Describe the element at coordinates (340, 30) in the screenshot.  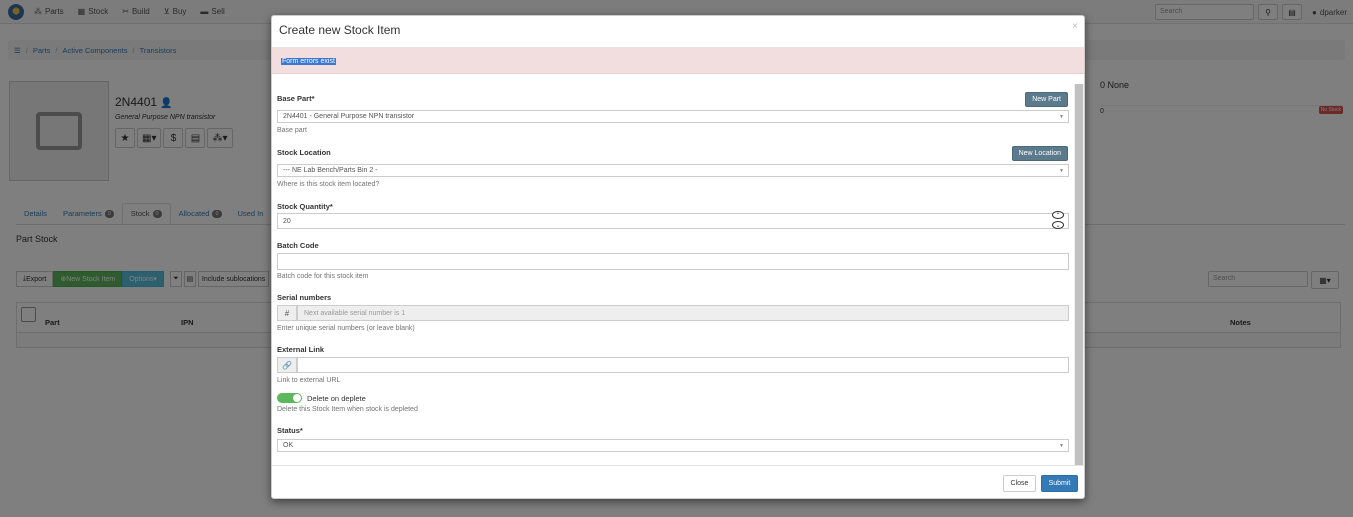
I see `modal-title: Create new Stock Item` at that location.